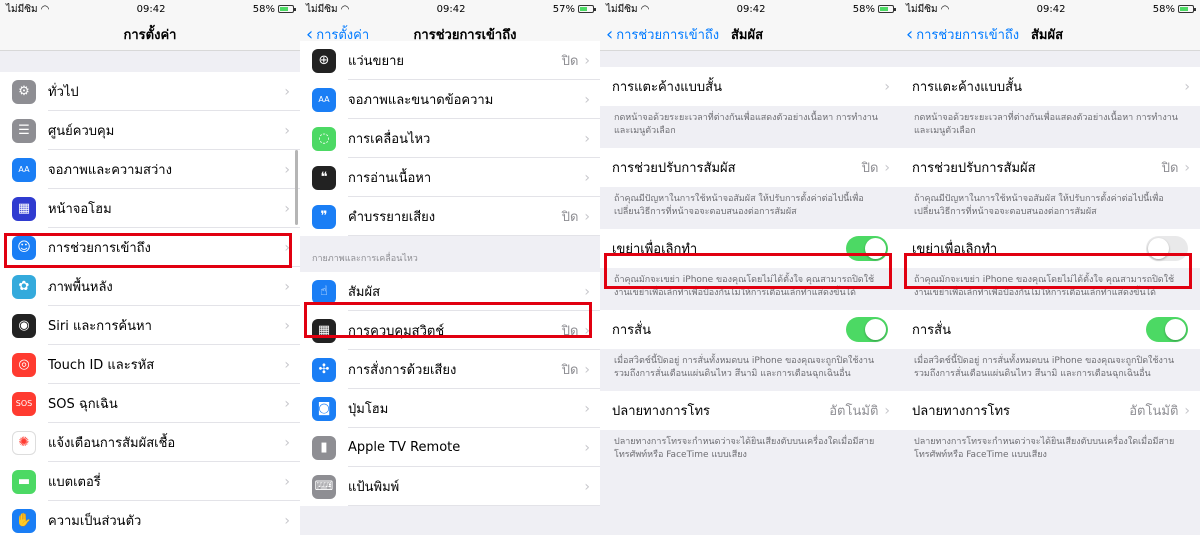 This screenshot has width=1200, height=535. What do you see at coordinates (24, 364) in the screenshot?
I see `fingerprint-icon: ◎` at bounding box center [24, 364].